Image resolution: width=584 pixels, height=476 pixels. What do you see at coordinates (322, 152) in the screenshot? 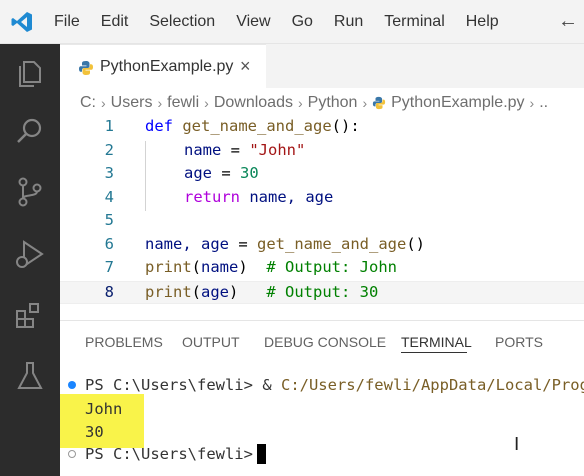
I see `code-line: 2 name = "John"` at bounding box center [322, 152].